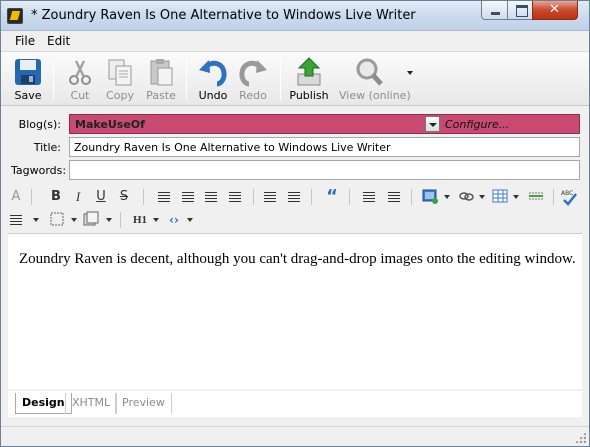 The width and height of the screenshot is (590, 447). Describe the element at coordinates (394, 197) in the screenshot. I see `numbered-list-icon` at that location.